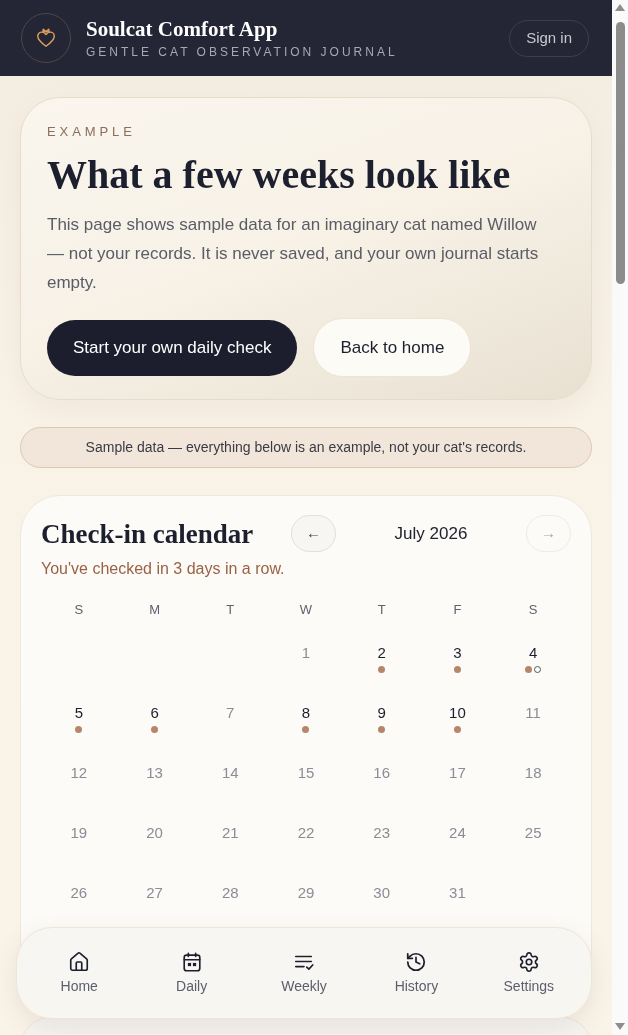 This screenshot has height=1035, width=628. Describe the element at coordinates (154, 610) in the screenshot. I see `weekday-label: M` at that location.